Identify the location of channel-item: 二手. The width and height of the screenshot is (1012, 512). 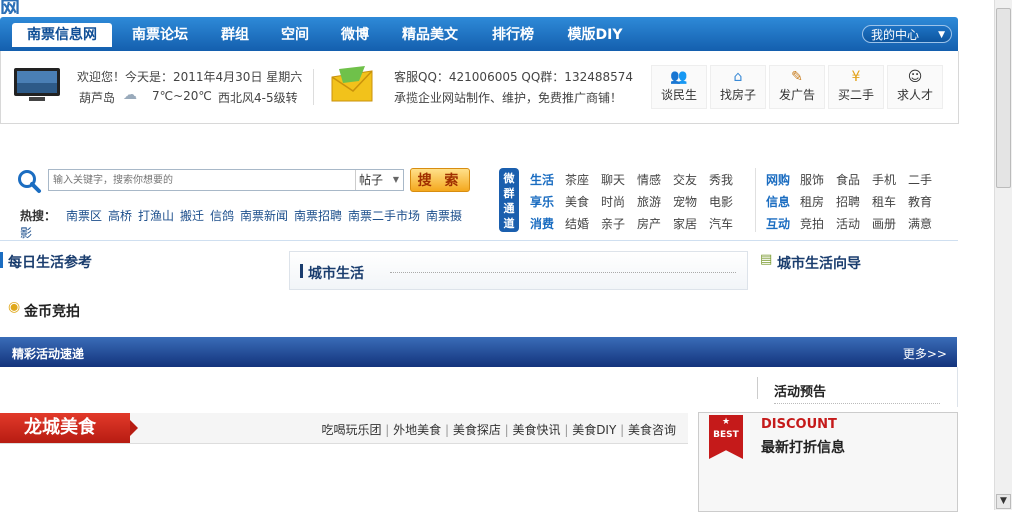
(920, 179).